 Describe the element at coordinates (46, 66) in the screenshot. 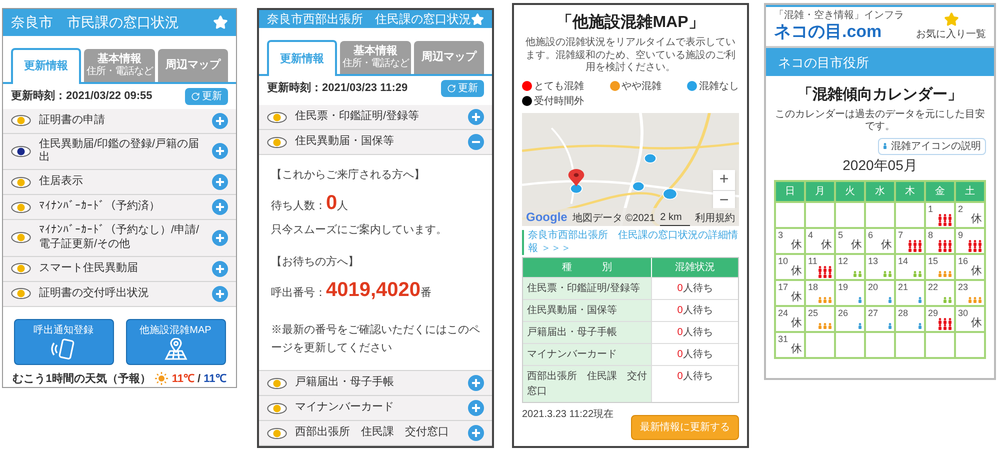

I see `tab-label: 更新情報` at that location.